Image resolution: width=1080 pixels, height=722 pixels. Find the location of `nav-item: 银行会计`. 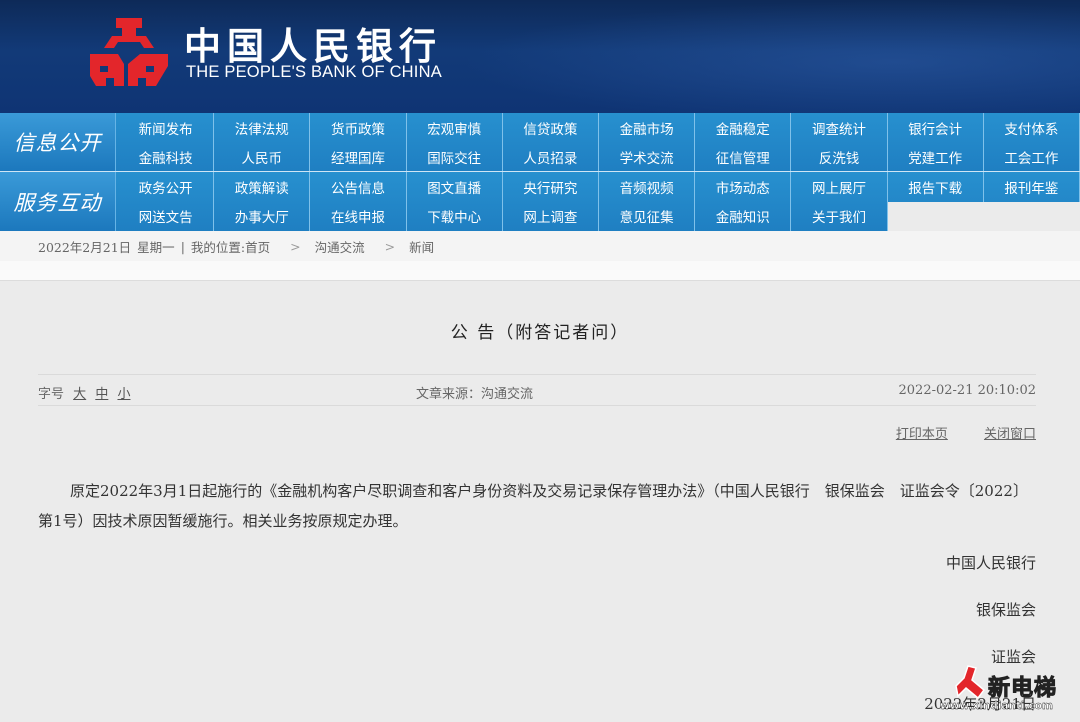

nav-item: 银行会计 is located at coordinates (936, 127).